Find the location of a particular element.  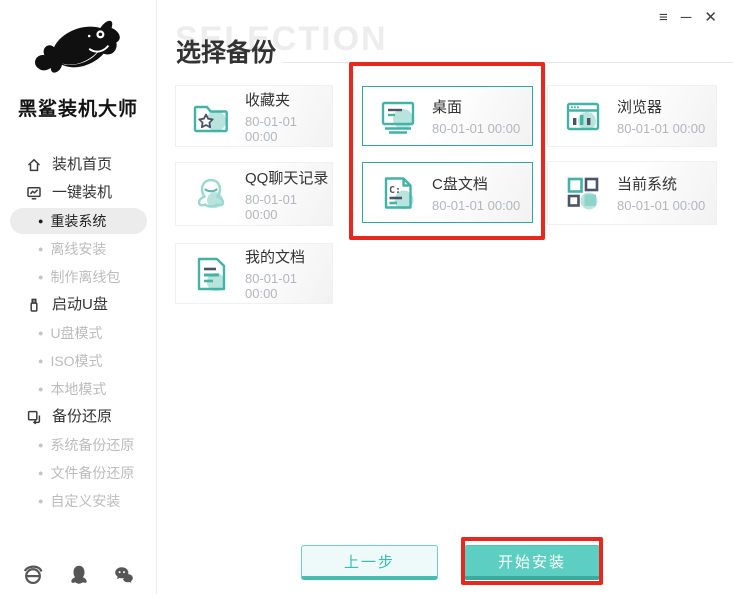

desktop-icon is located at coordinates (398, 116).